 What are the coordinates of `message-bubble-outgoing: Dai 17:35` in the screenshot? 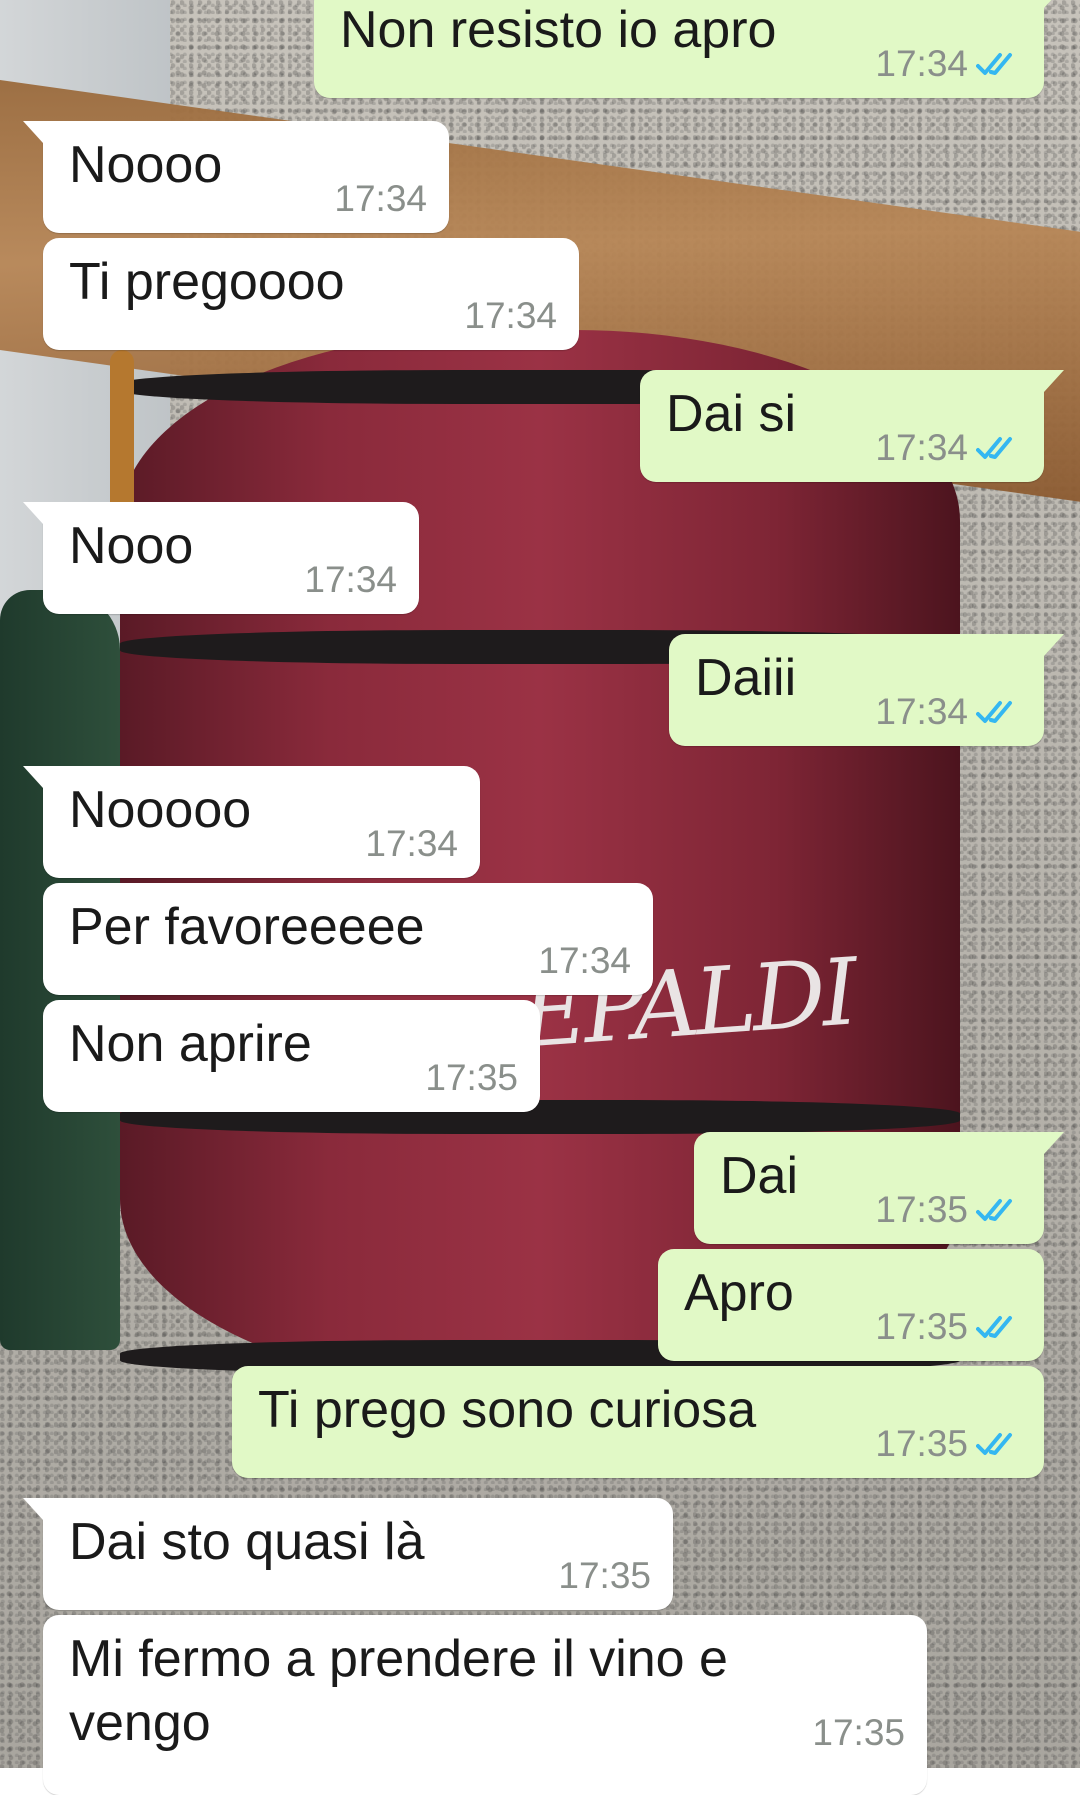 It's located at (879, 1188).